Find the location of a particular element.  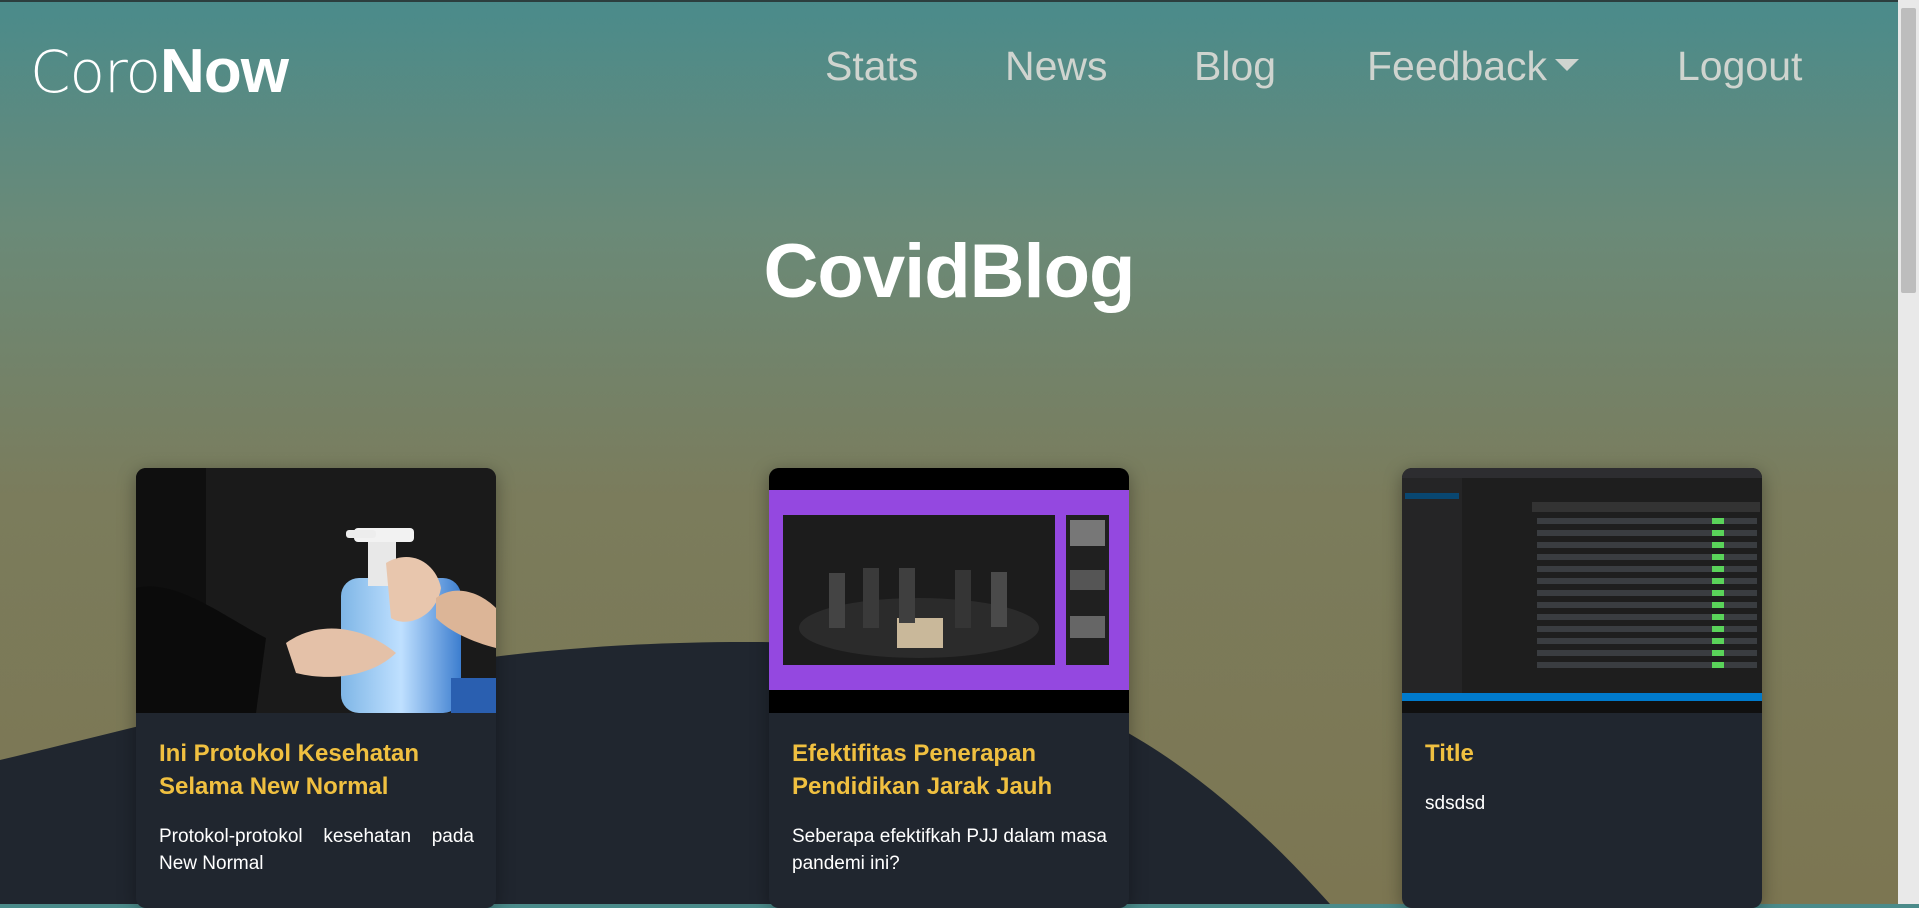

nav-logout-link: Logout is located at coordinates (1739, 66).